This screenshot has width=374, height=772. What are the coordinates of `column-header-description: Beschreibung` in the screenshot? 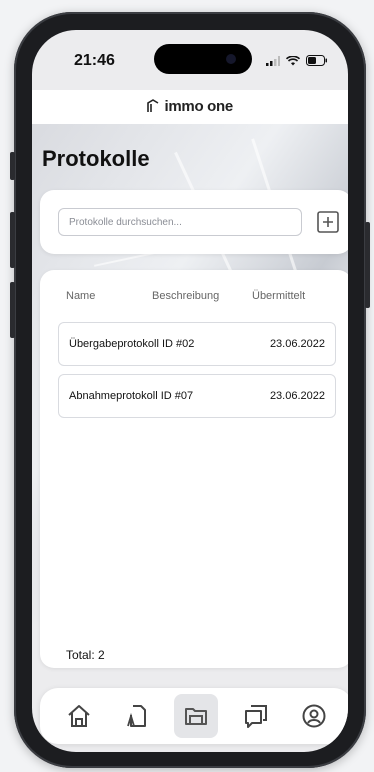 It's located at (185, 296).